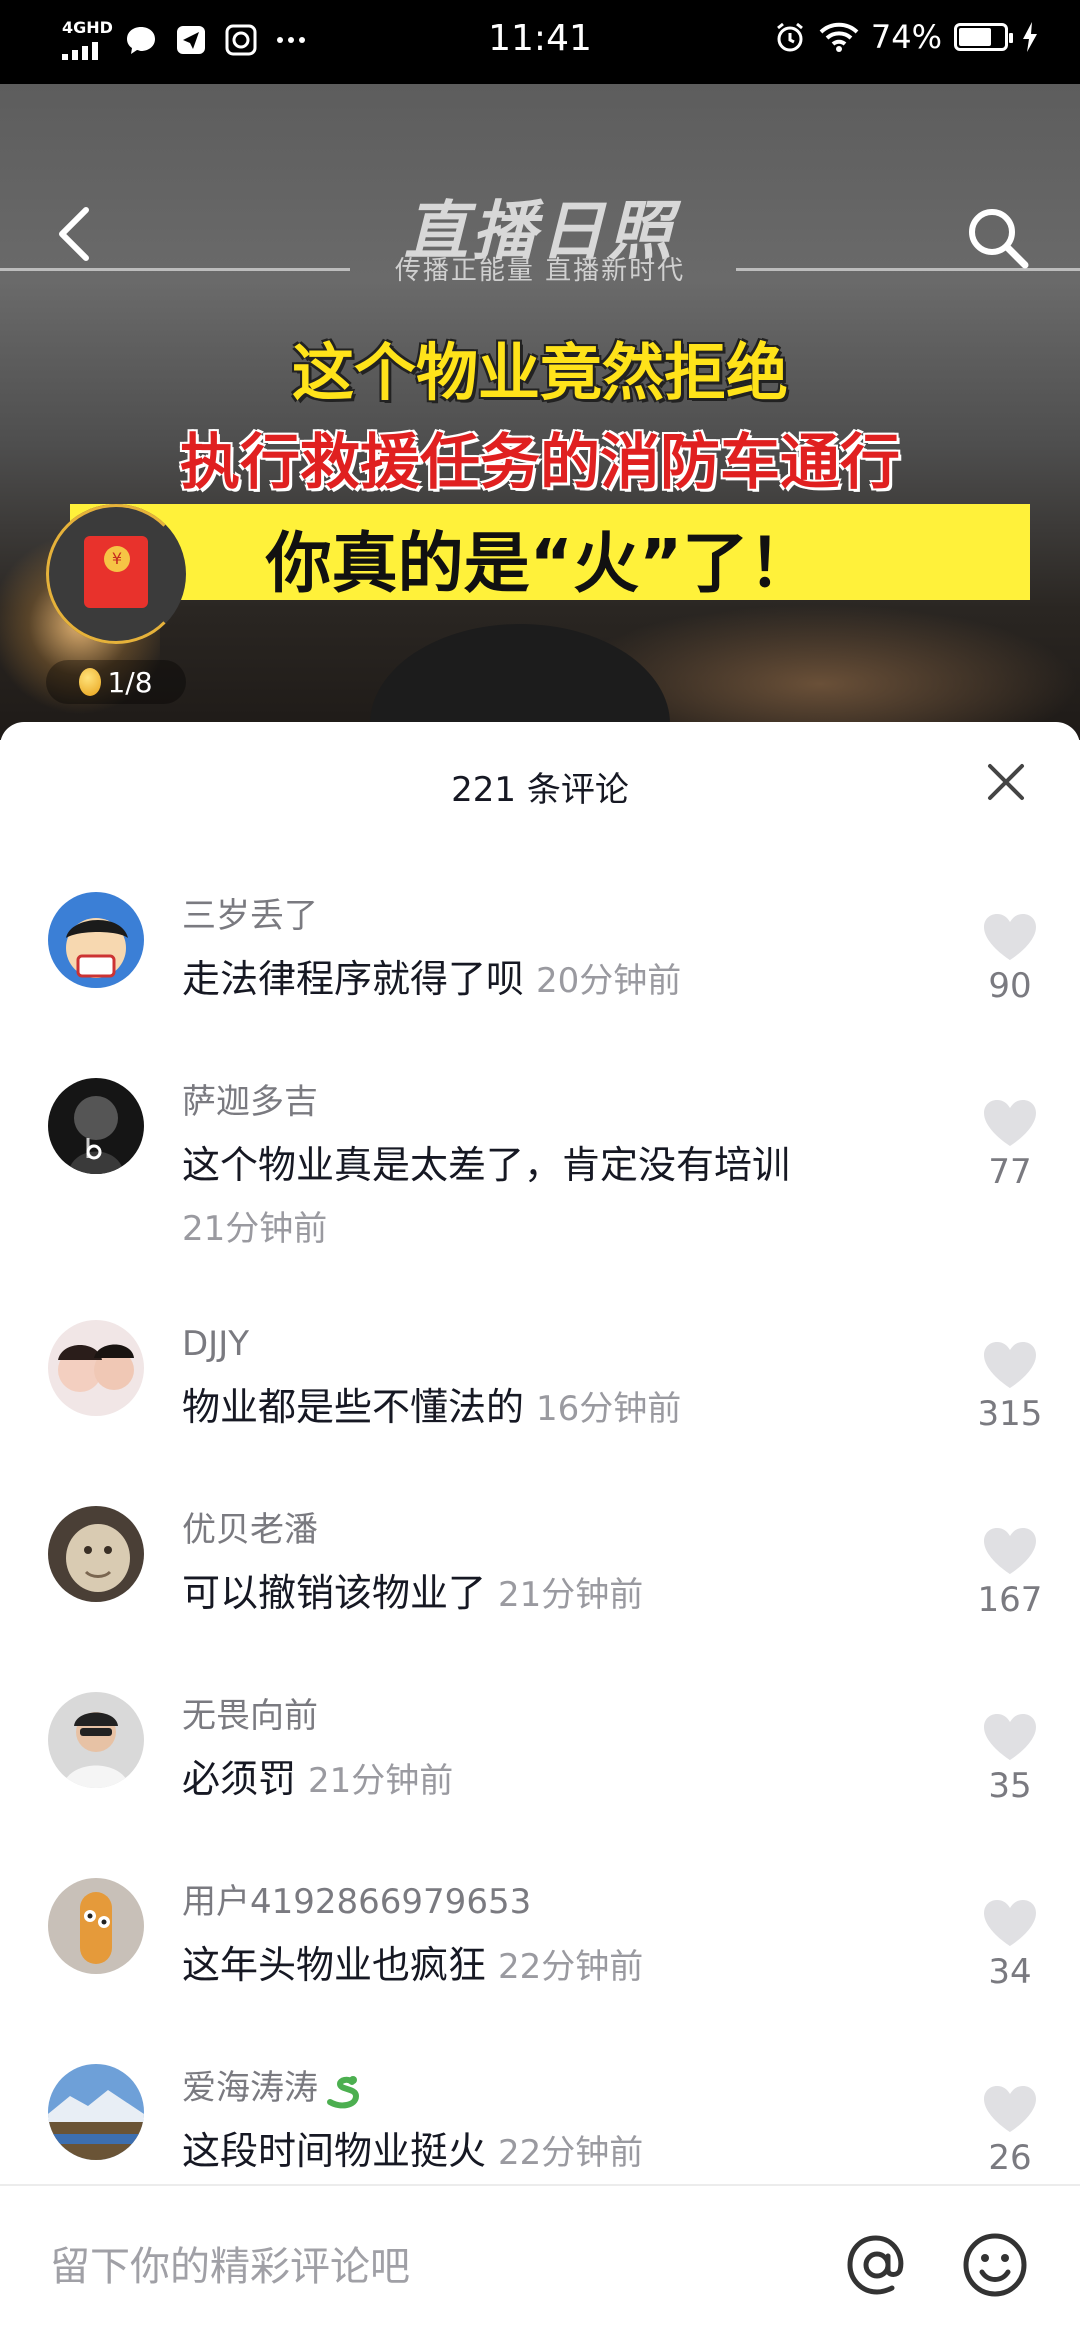 This screenshot has height=2342, width=1080. I want to click on gold-egg-icon, so click(90, 682).